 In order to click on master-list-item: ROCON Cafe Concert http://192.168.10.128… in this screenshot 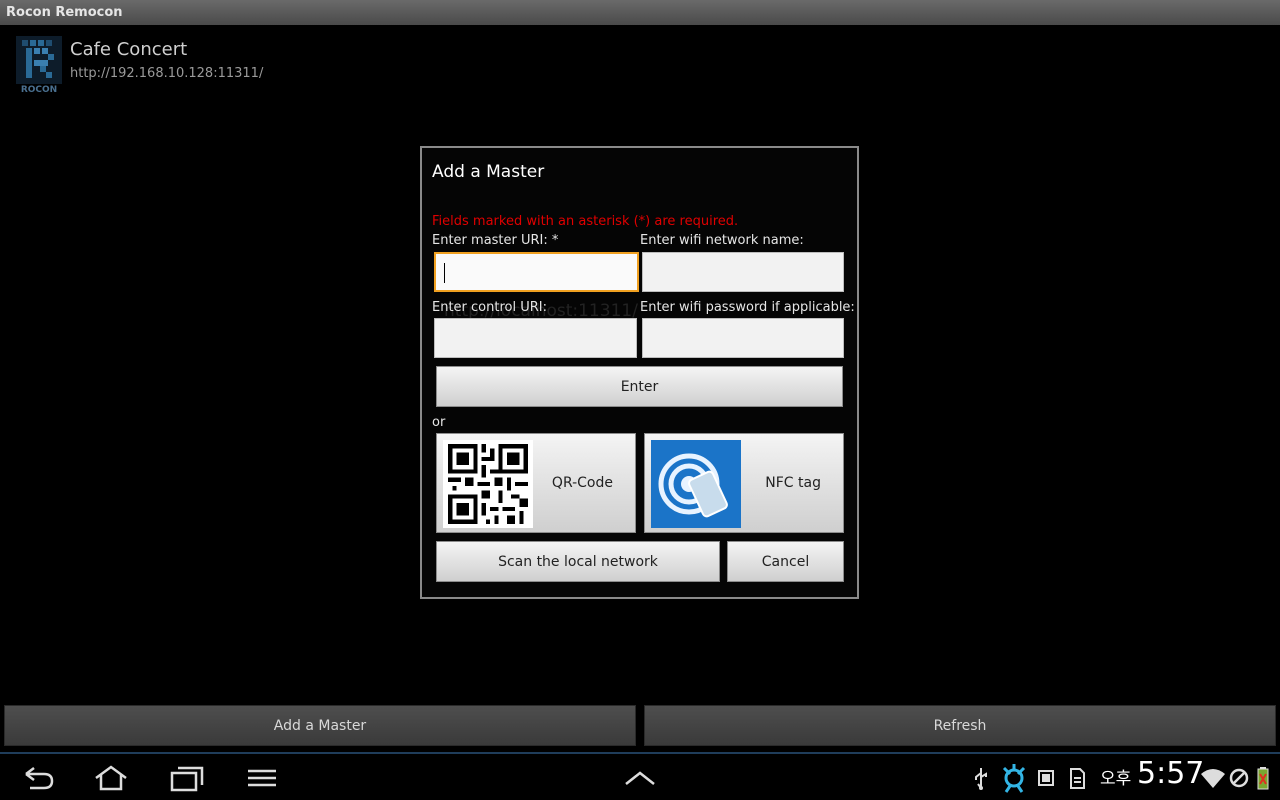, I will do `click(316, 66)`.